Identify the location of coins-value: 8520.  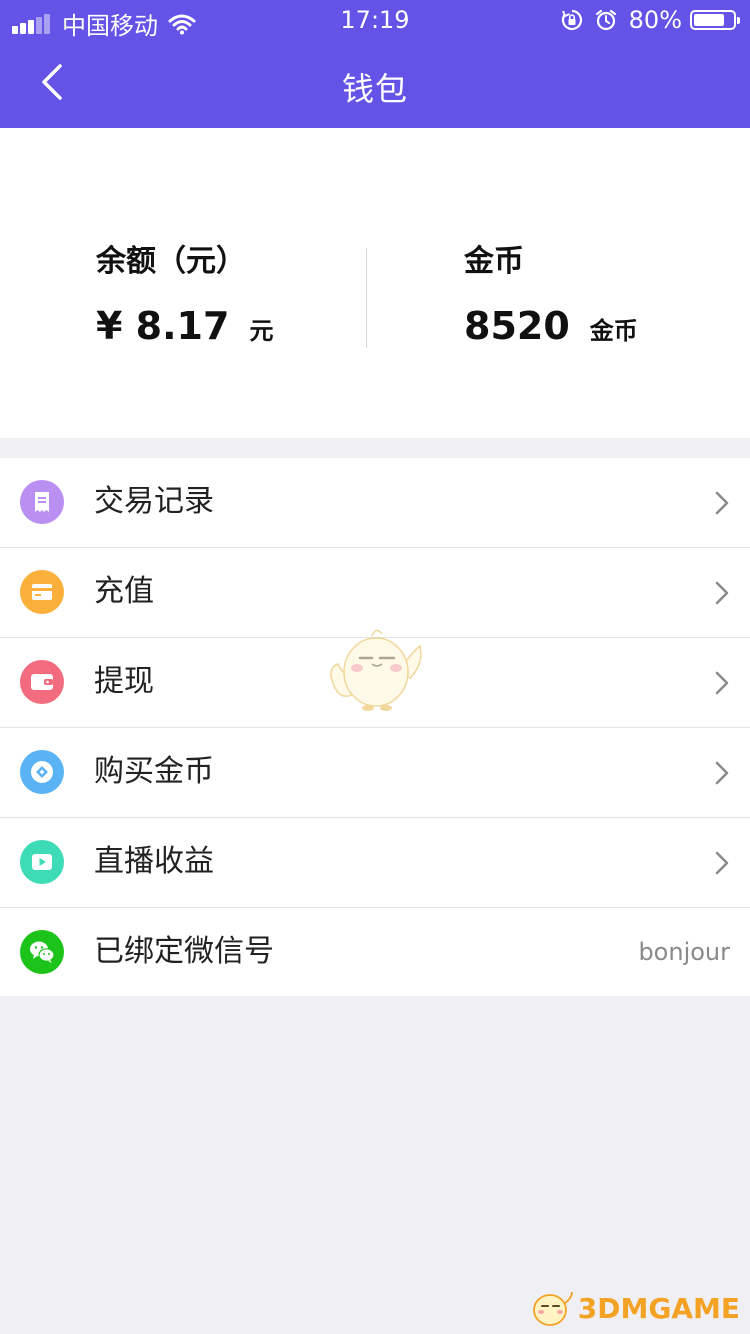
(517, 326).